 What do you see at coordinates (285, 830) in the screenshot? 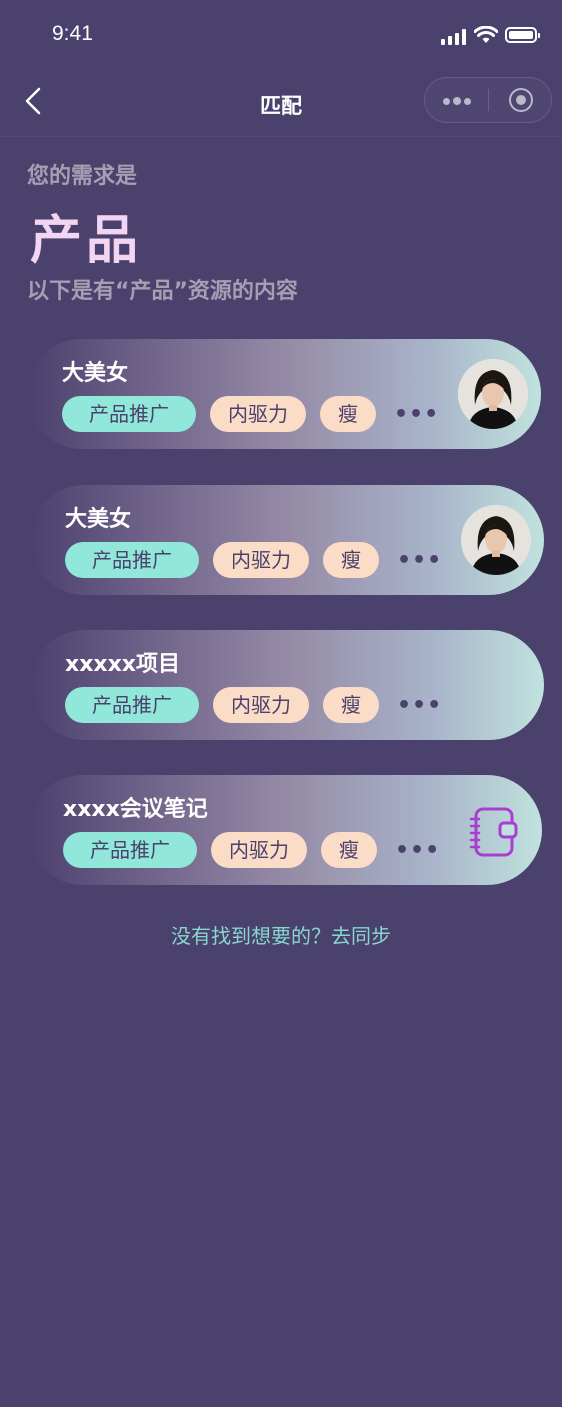
I see `result-card: xxxx会议笔记 产品推广 内驱力 瘦 •••` at bounding box center [285, 830].